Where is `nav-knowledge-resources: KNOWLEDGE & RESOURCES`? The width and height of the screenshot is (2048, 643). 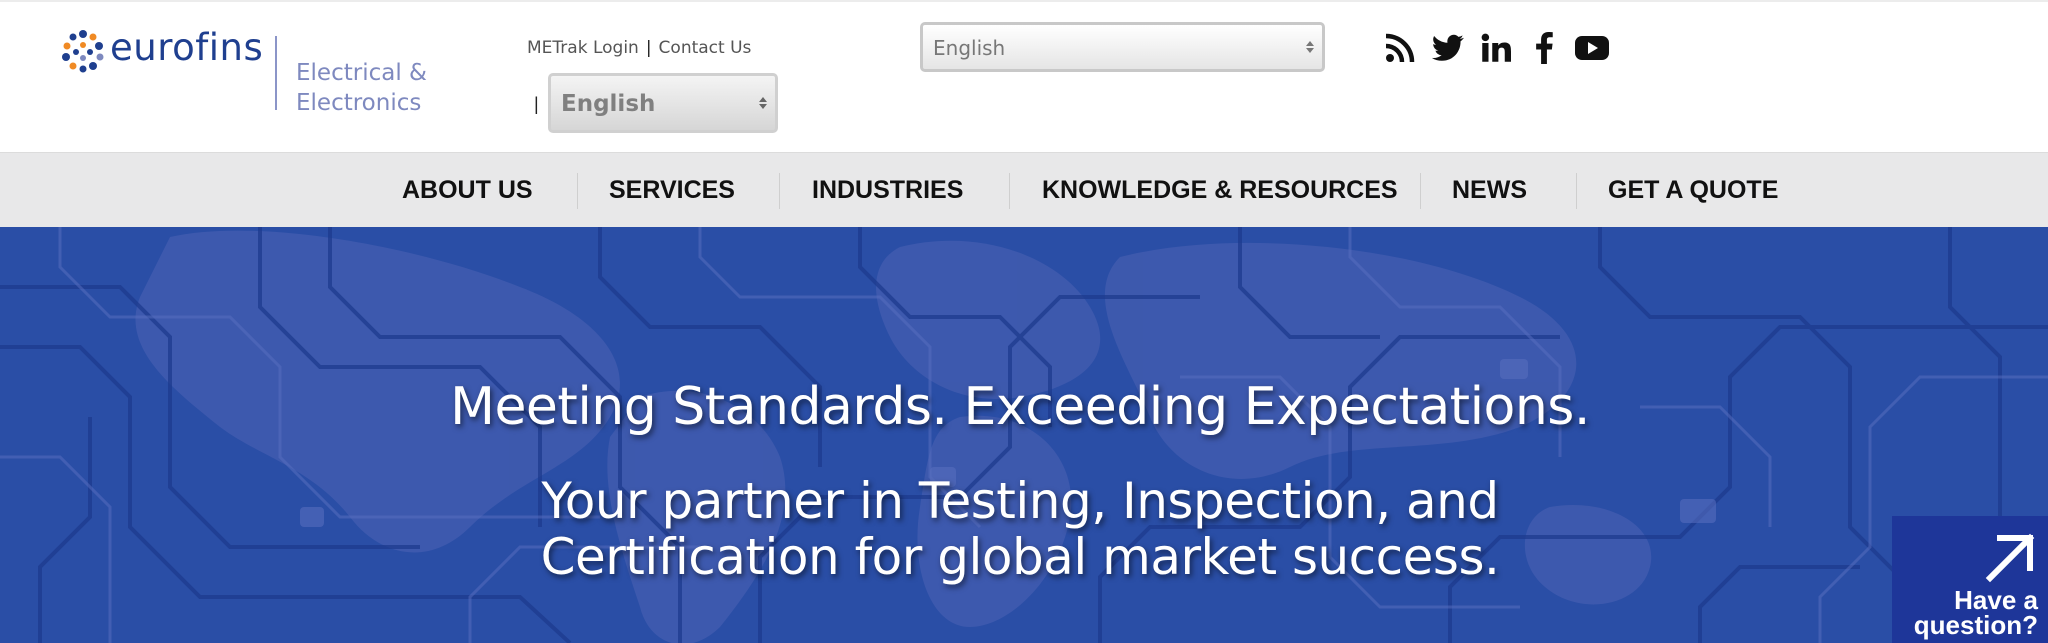 nav-knowledge-resources: KNOWLEDGE & RESOURCES is located at coordinates (1220, 190).